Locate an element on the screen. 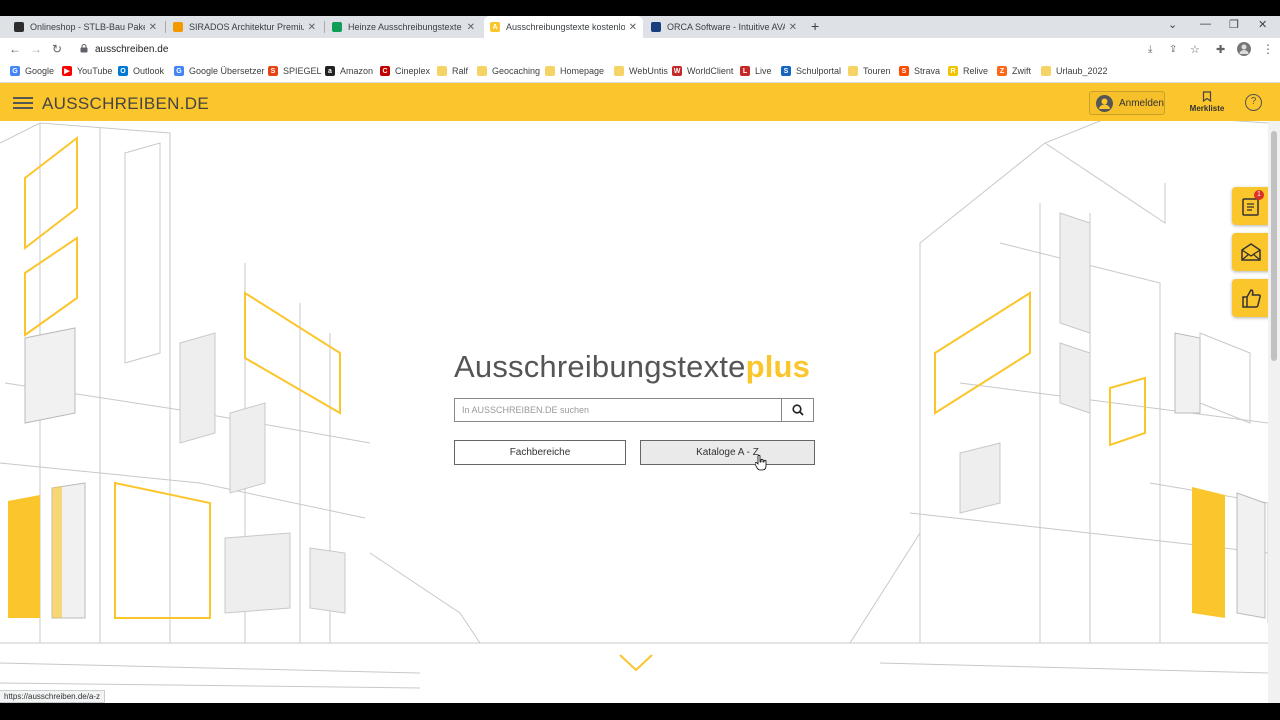 The height and width of the screenshot is (720, 1280). address-bar-row: ← → ↻ ausschreiben.de ⤓ ⇪ ☆ ✚ ⋮ is located at coordinates (640, 50).